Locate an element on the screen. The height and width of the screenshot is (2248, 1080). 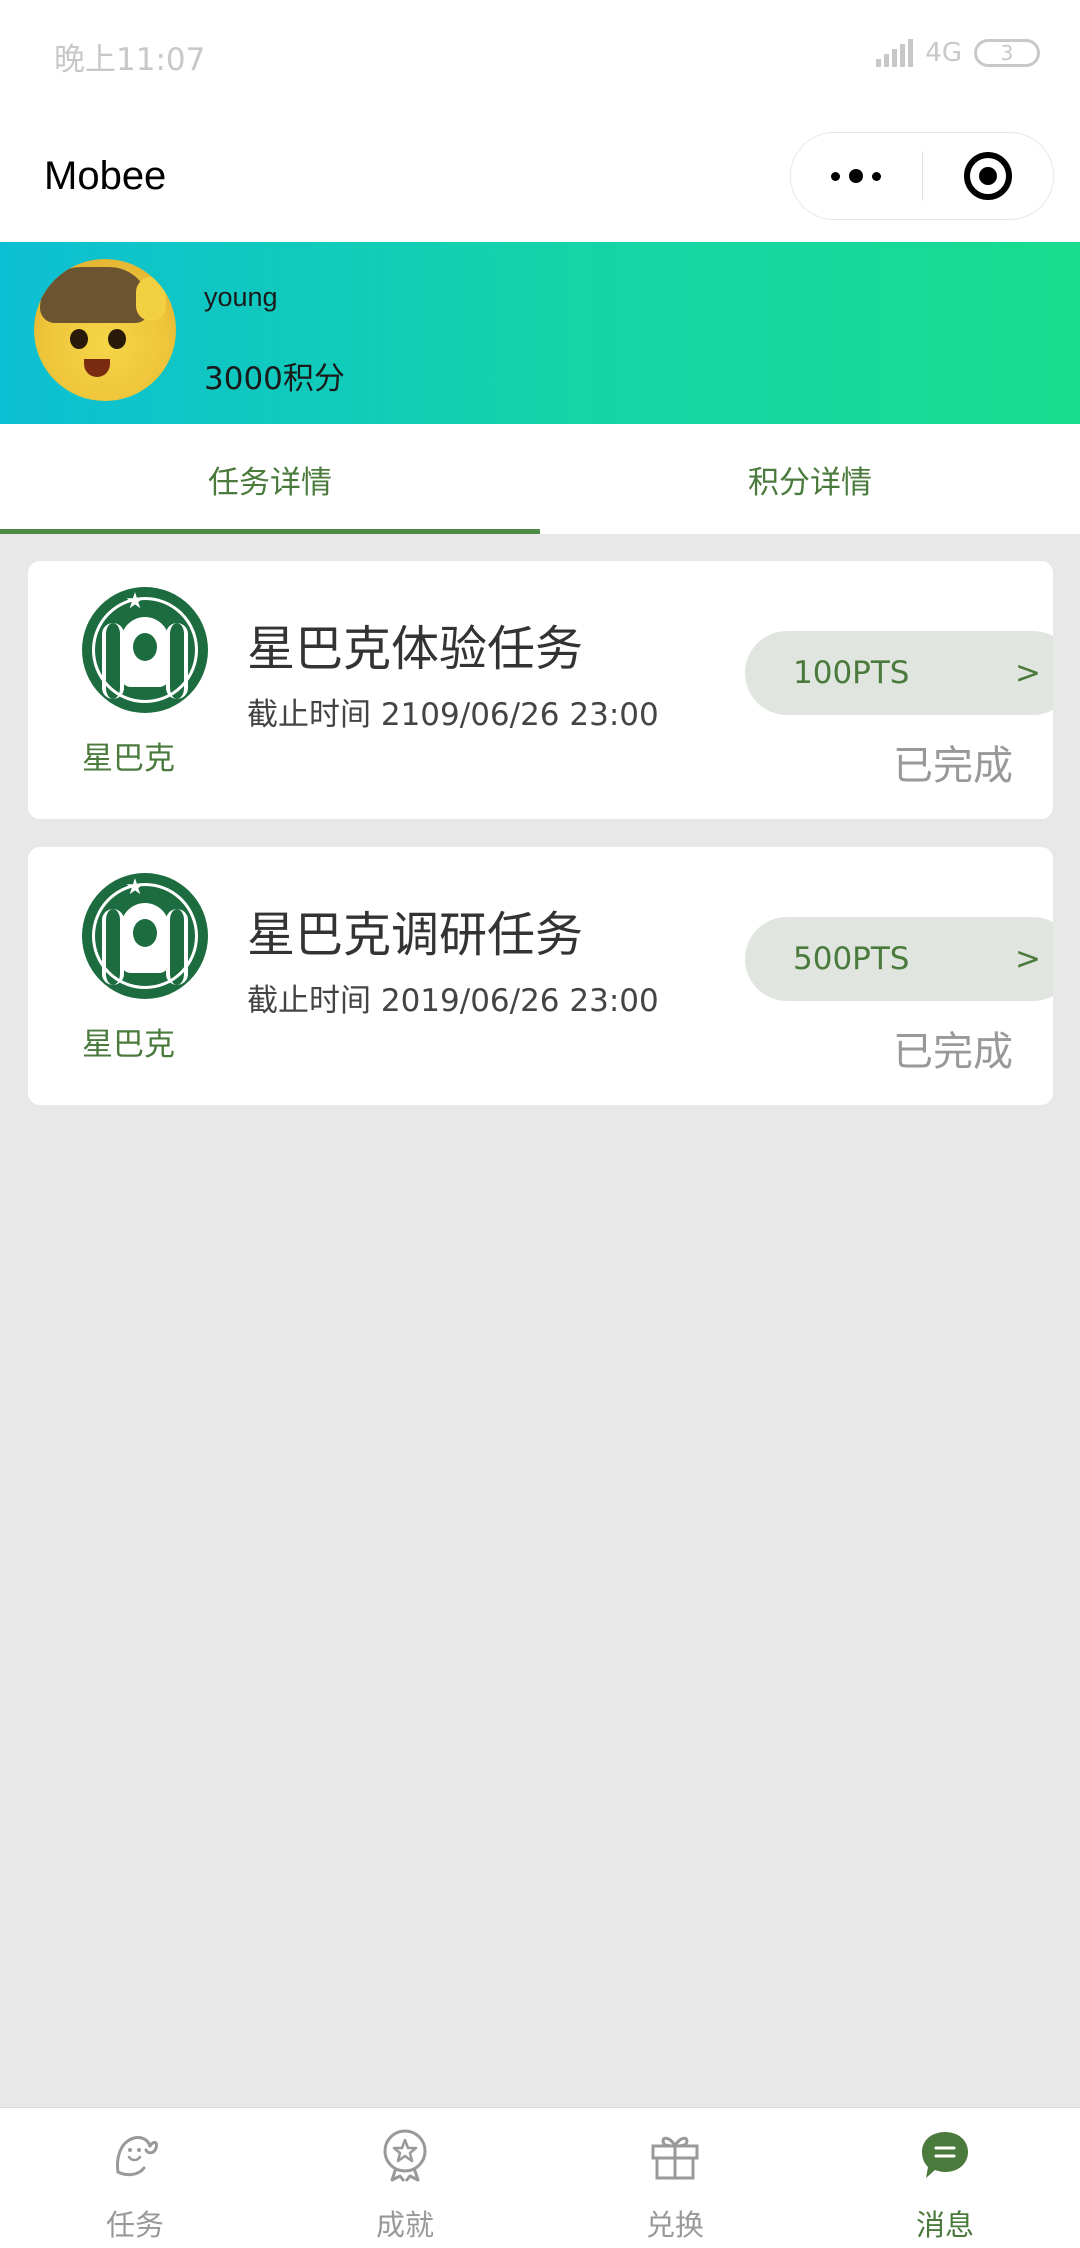
signal-icon is located at coordinates (895, 53).